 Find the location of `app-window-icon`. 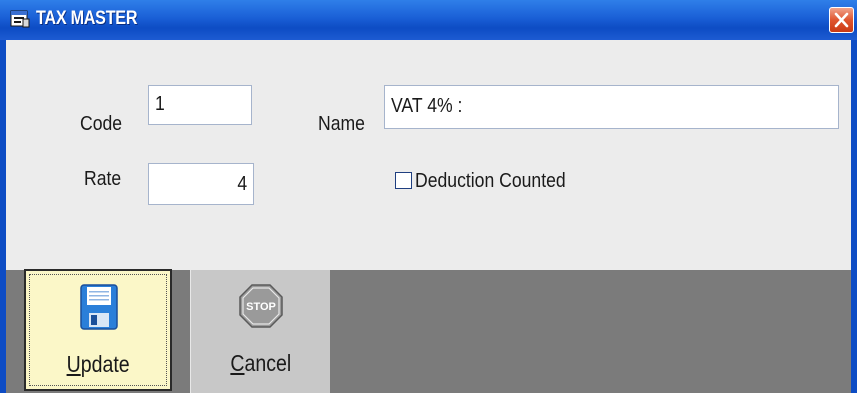

app-window-icon is located at coordinates (20, 19).